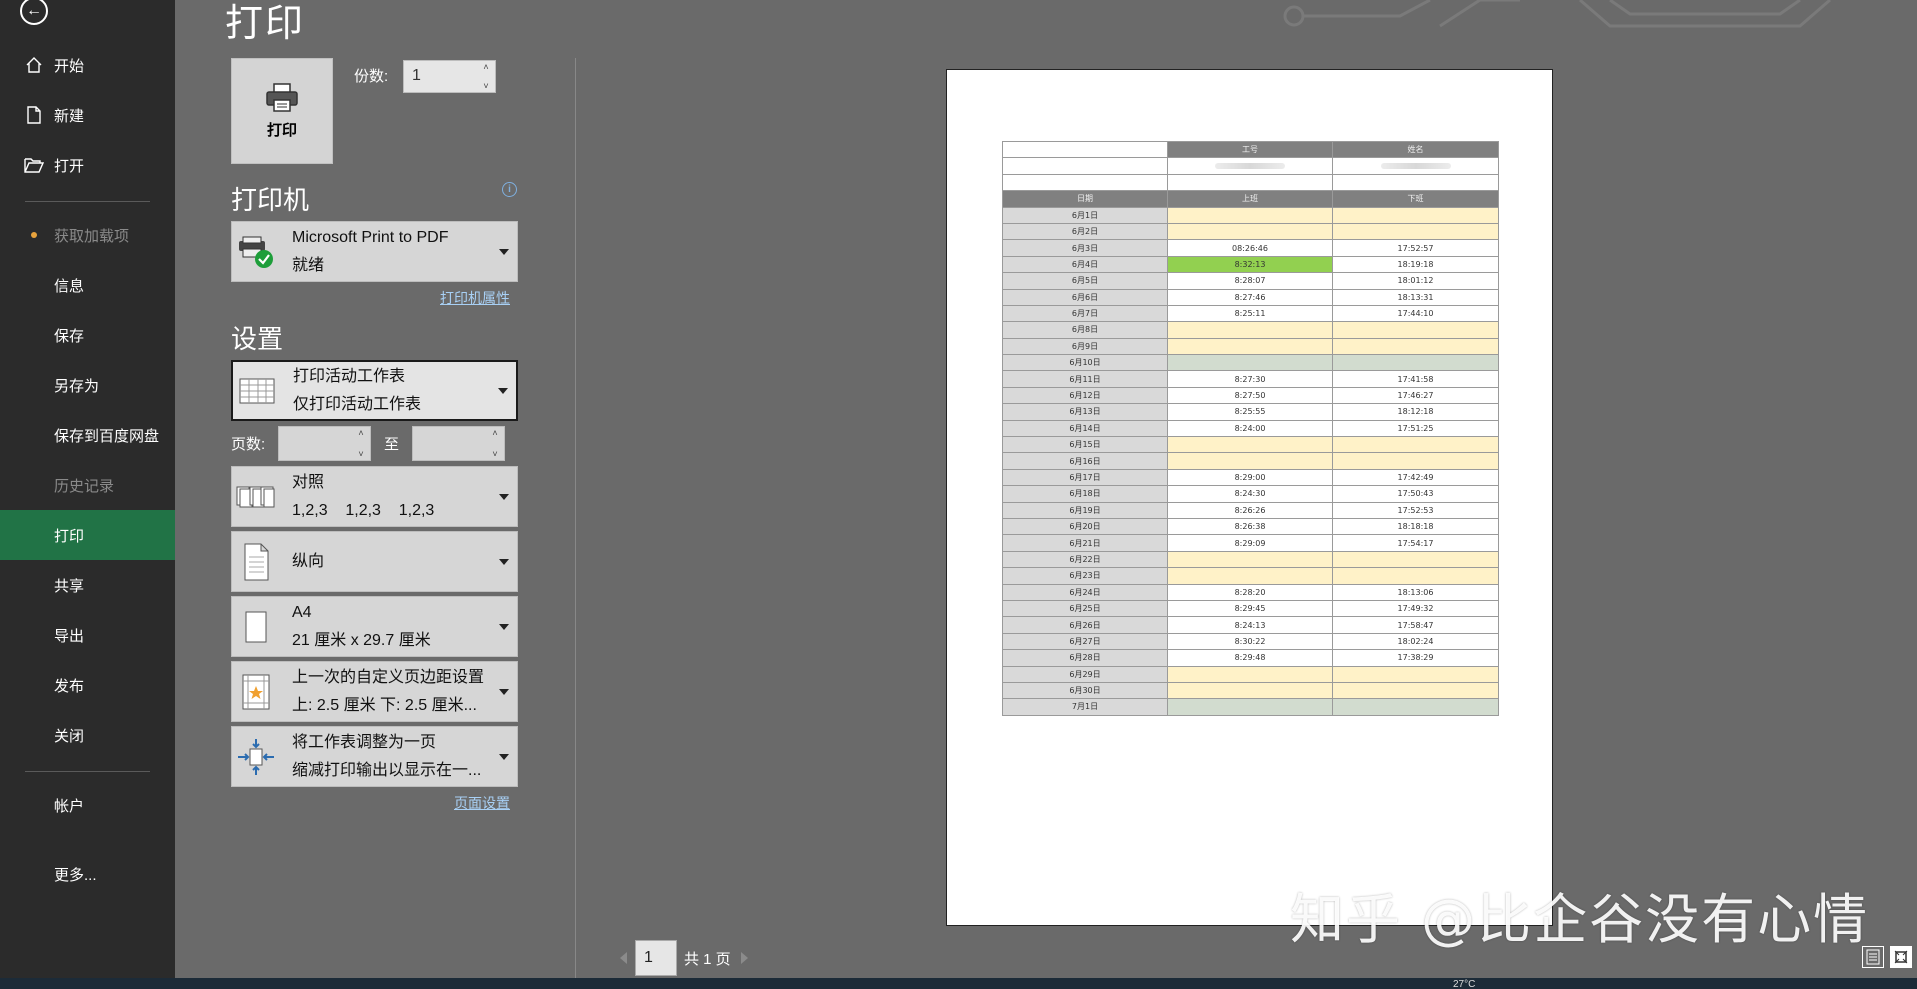 The height and width of the screenshot is (989, 1917). What do you see at coordinates (84, 486) in the screenshot?
I see `sidebar-item-label: 历史记录` at bounding box center [84, 486].